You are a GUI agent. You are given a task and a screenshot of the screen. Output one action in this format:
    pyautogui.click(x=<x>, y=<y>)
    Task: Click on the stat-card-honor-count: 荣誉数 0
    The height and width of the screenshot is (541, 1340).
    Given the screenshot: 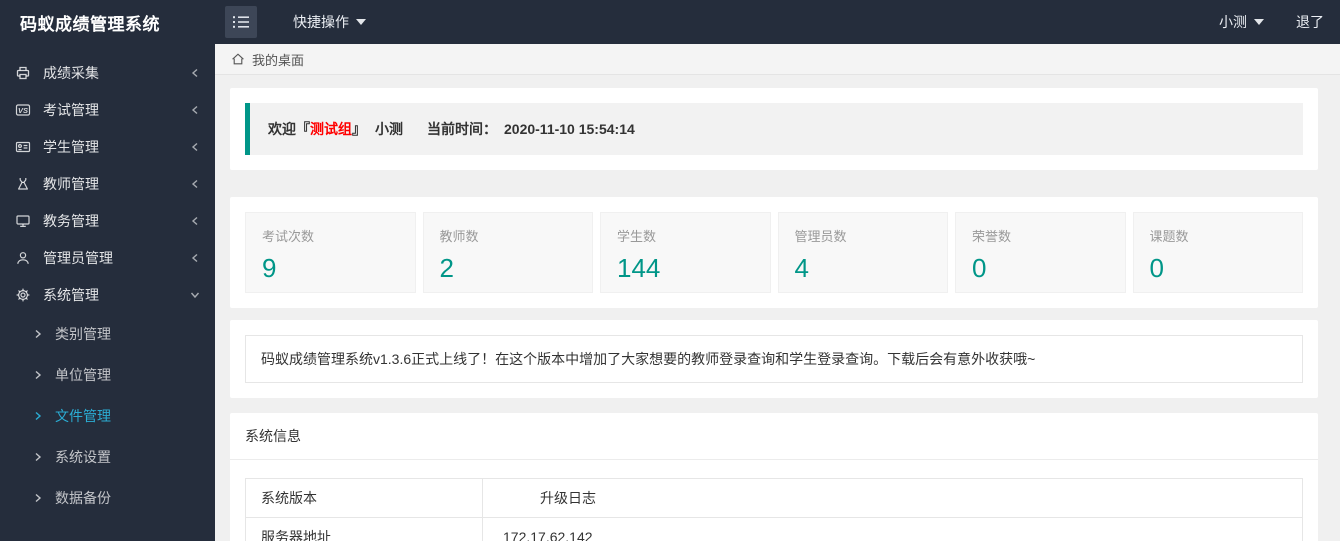 What is the action you would take?
    pyautogui.click(x=1040, y=252)
    